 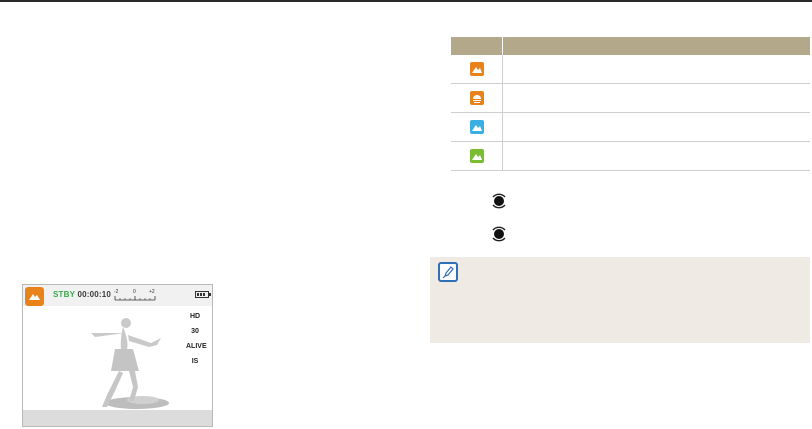 I want to click on camera-preview-screen: STBY 00:00:10 -2 0 +2 HD 30 ALIVE IS, so click(x=117, y=355).